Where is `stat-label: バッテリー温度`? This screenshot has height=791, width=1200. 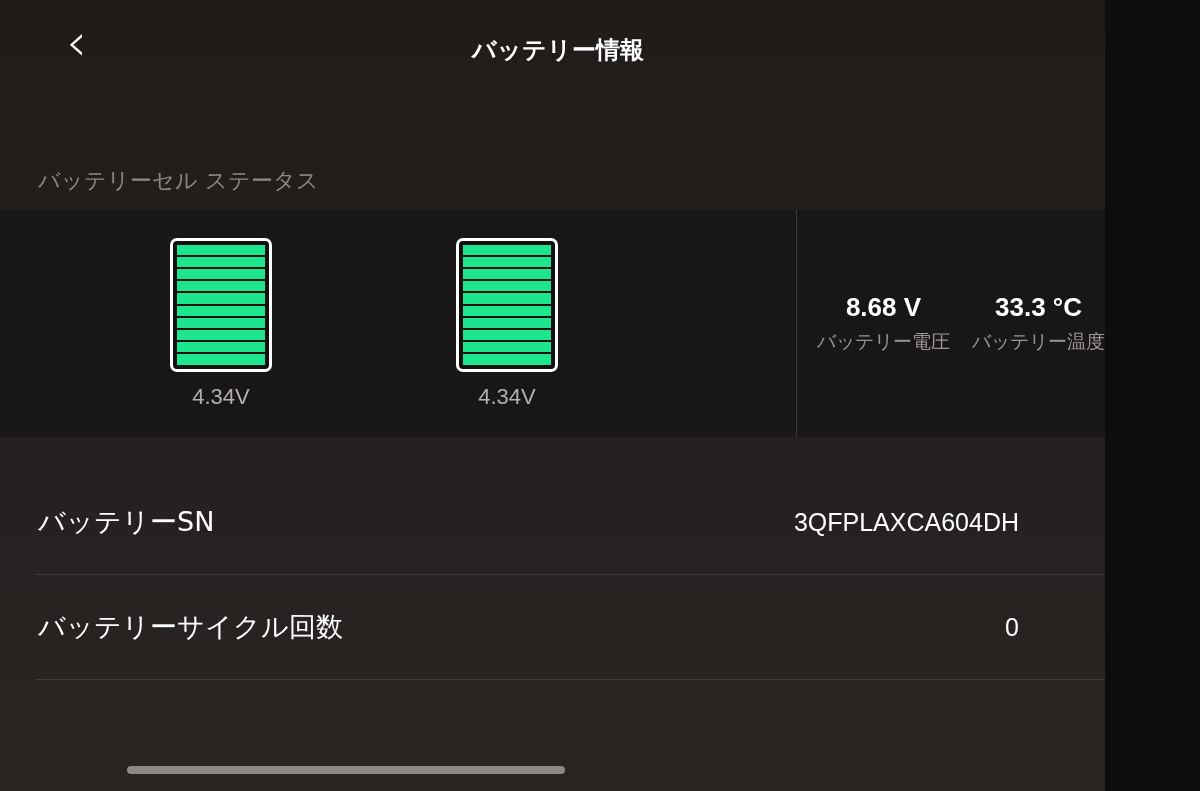 stat-label: バッテリー温度 is located at coordinates (1038, 341).